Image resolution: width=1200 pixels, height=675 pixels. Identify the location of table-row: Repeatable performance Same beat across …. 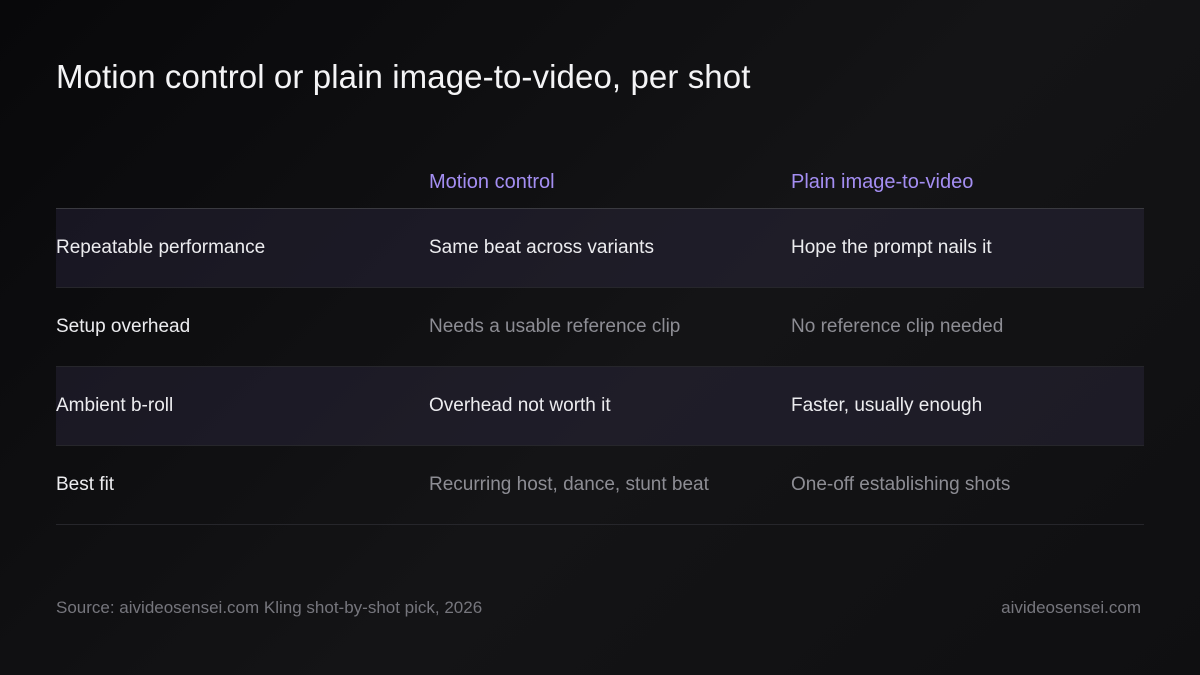
(600, 248).